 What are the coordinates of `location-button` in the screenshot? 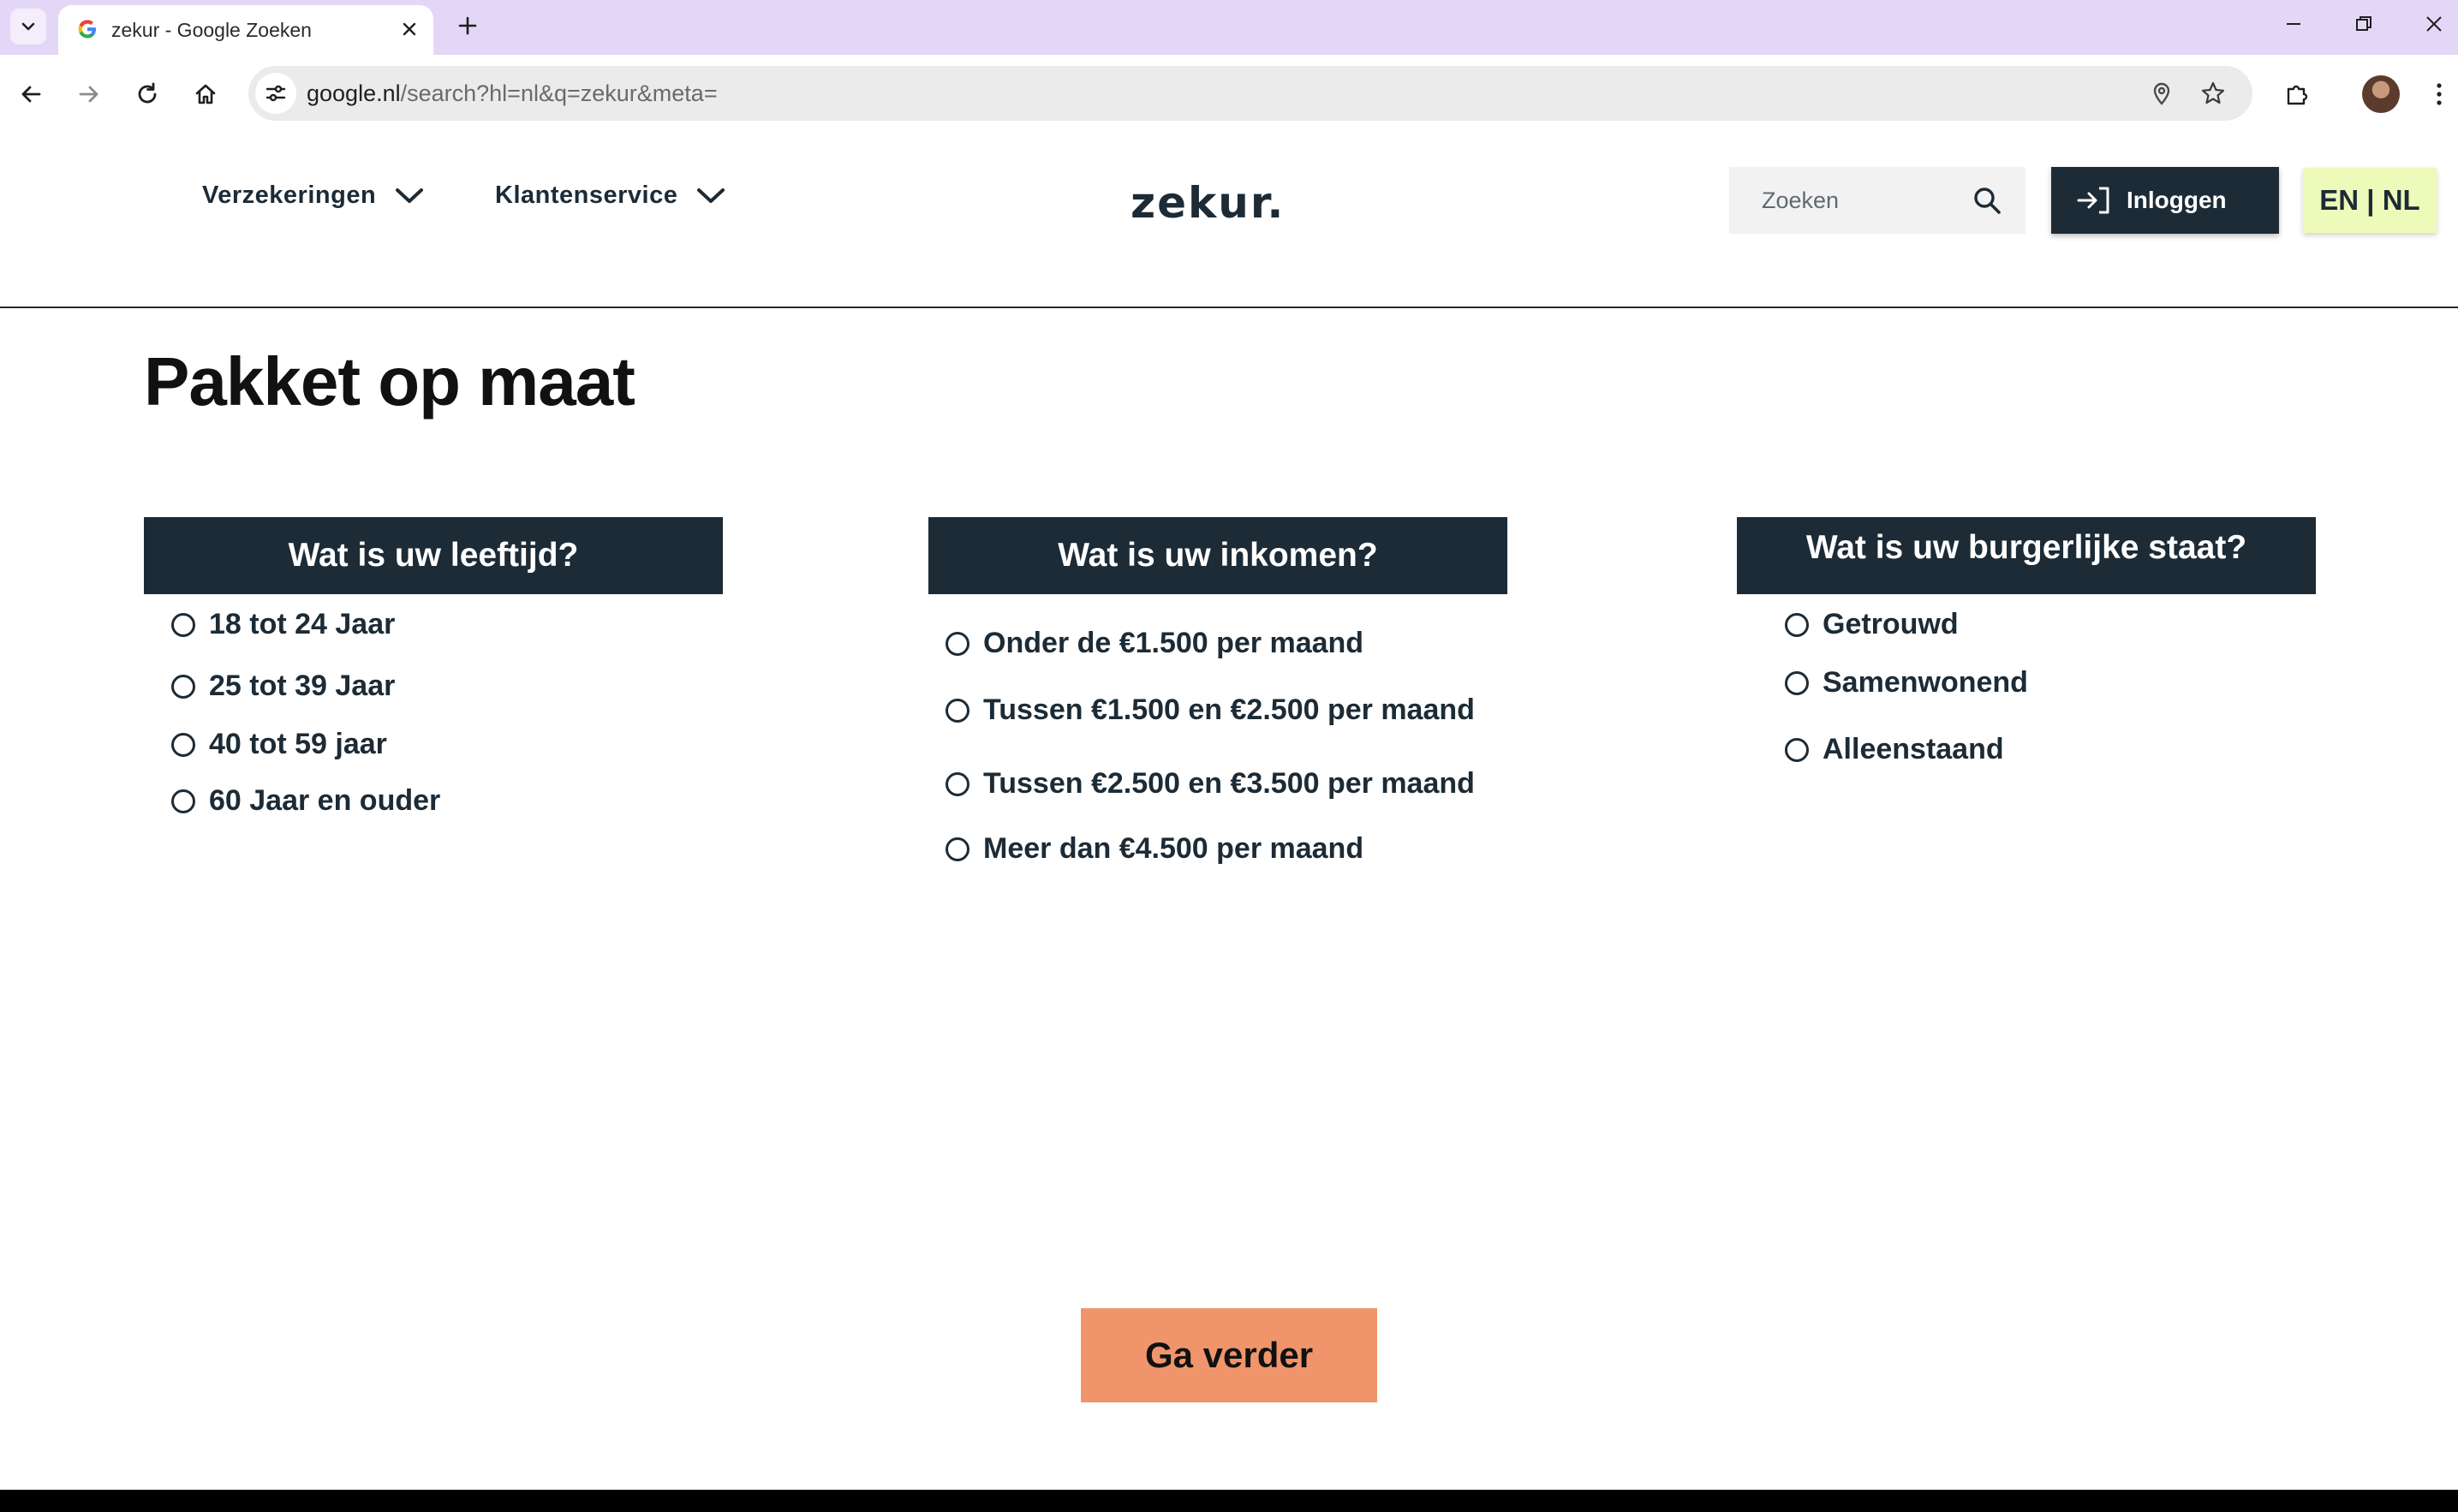 It's located at (2162, 93).